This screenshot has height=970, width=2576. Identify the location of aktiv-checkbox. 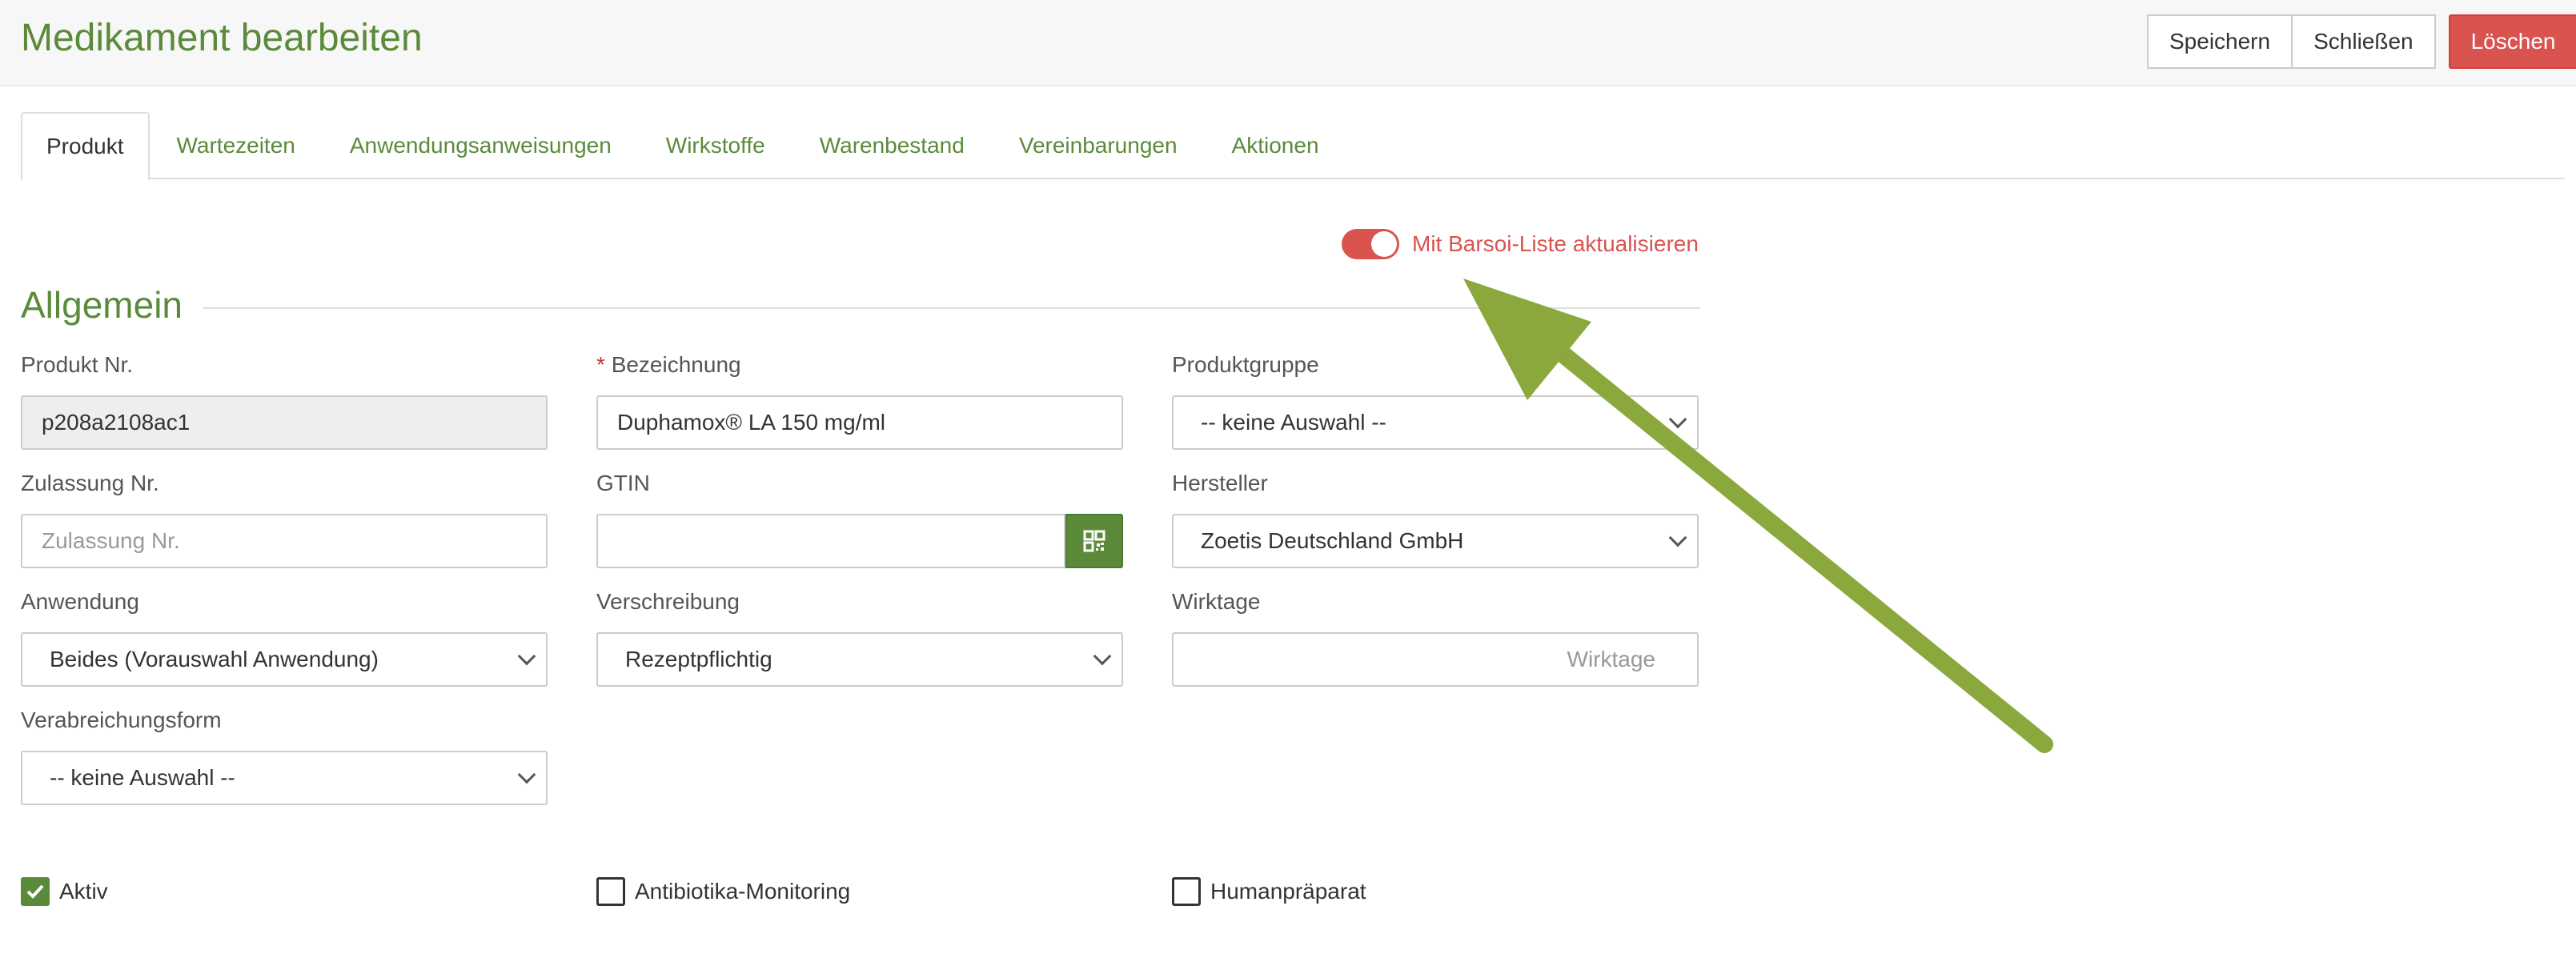
(35, 891).